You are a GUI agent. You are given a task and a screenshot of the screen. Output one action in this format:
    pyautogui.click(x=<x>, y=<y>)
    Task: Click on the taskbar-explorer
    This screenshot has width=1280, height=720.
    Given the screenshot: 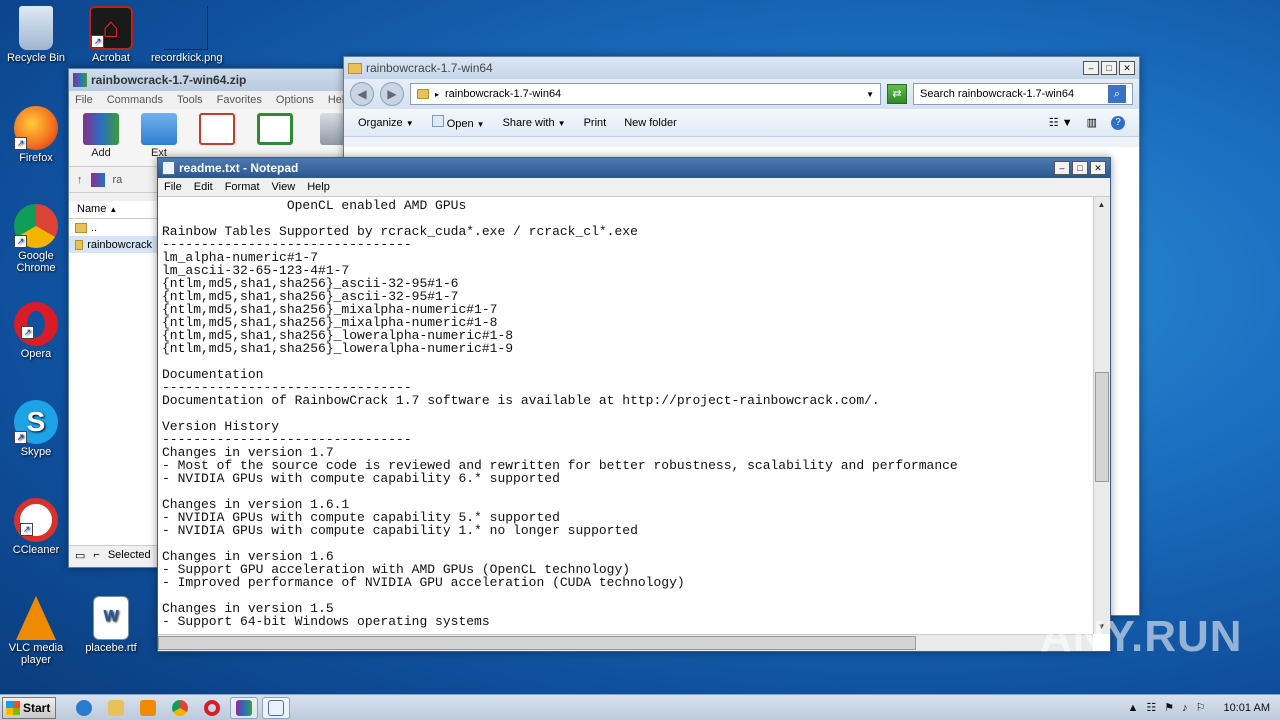 What is the action you would take?
    pyautogui.click(x=116, y=708)
    